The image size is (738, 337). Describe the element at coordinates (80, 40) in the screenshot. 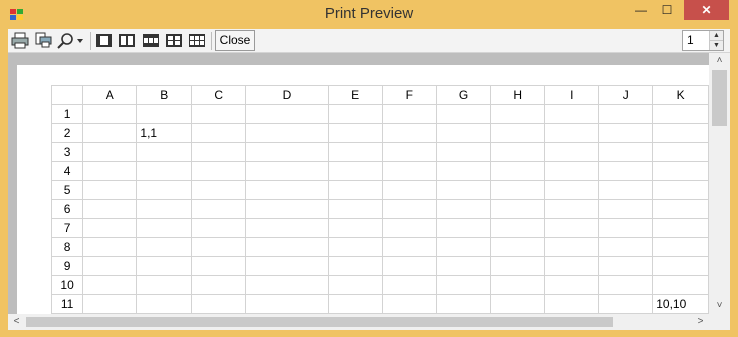

I see `zoom-dropdown-icon` at that location.